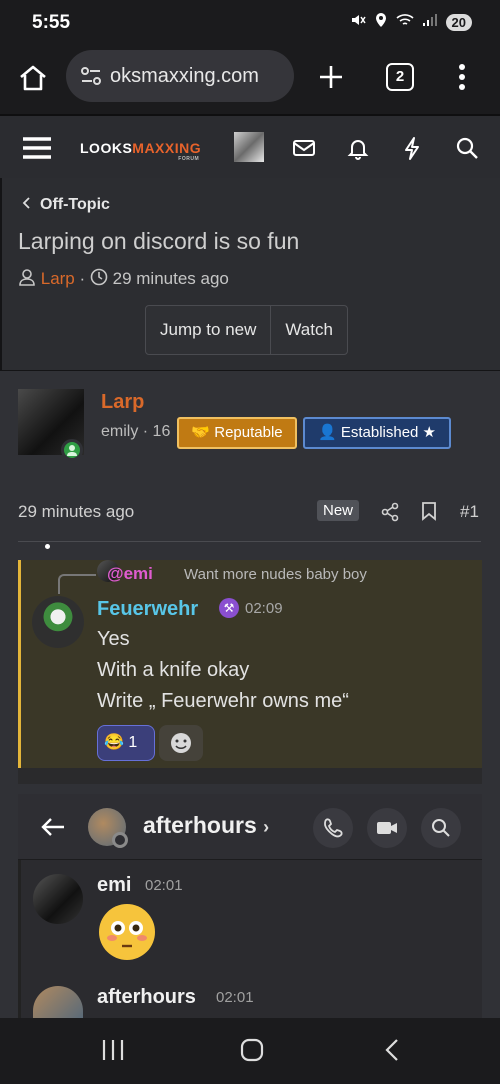 The height and width of the screenshot is (1084, 500). I want to click on status-time: 5:55, so click(51, 22).